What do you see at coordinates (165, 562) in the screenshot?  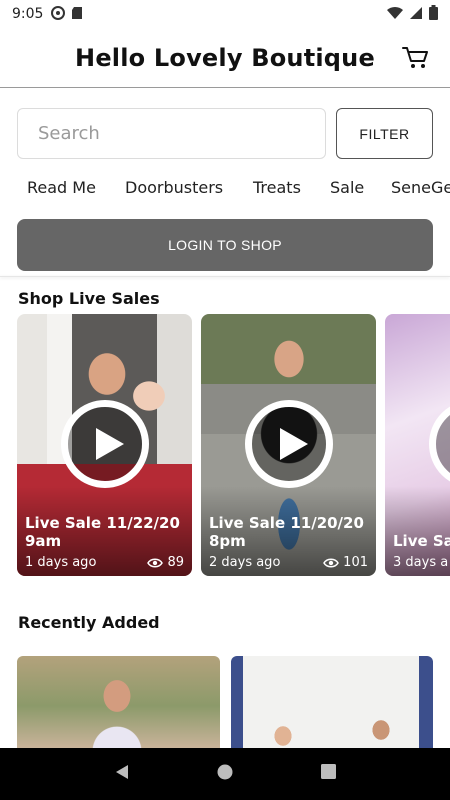 I see `view-count: 89` at bounding box center [165, 562].